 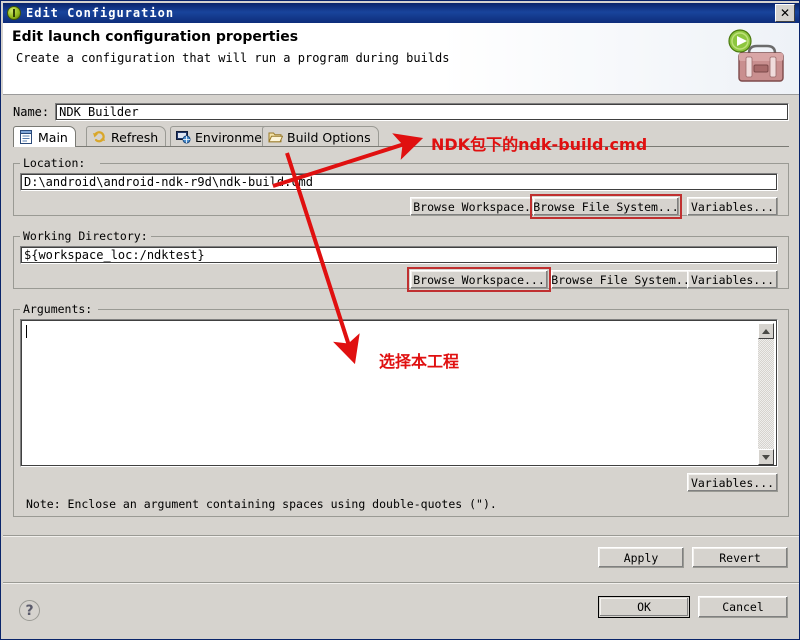 What do you see at coordinates (399, 182) in the screenshot?
I see `location-input: D:\android\android-ndk-r9d\ndk-build.cmd` at bounding box center [399, 182].